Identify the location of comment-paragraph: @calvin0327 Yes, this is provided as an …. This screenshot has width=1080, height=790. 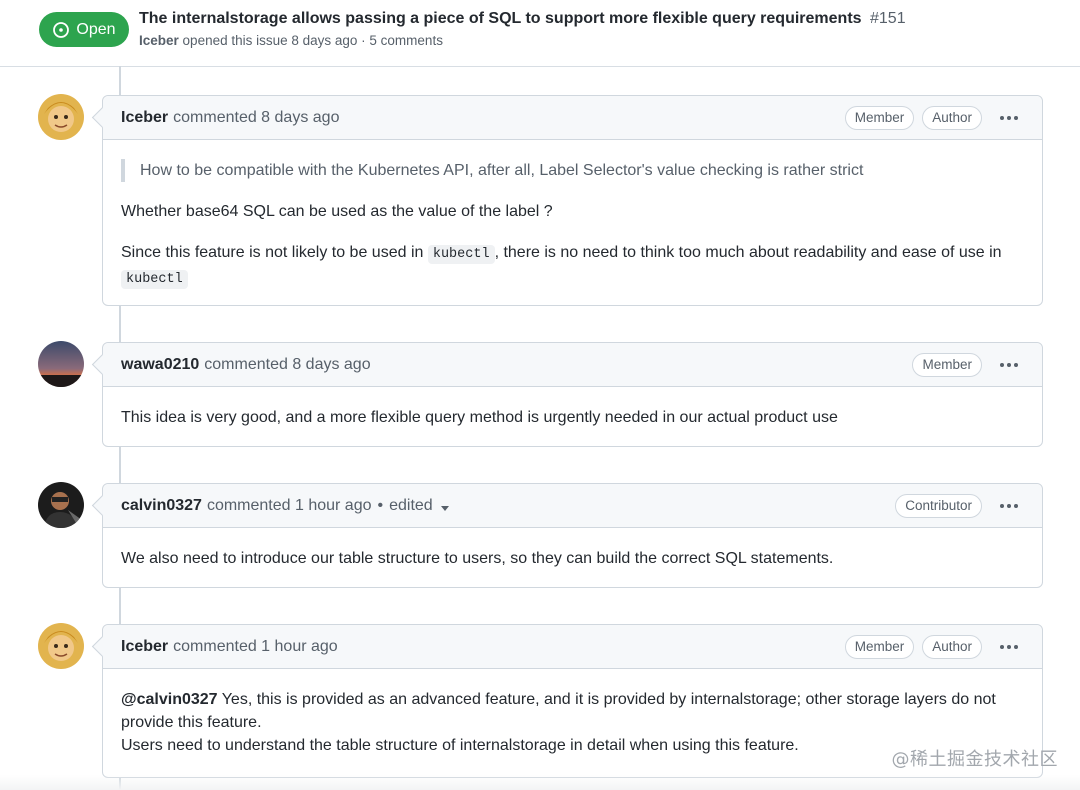
(572, 711).